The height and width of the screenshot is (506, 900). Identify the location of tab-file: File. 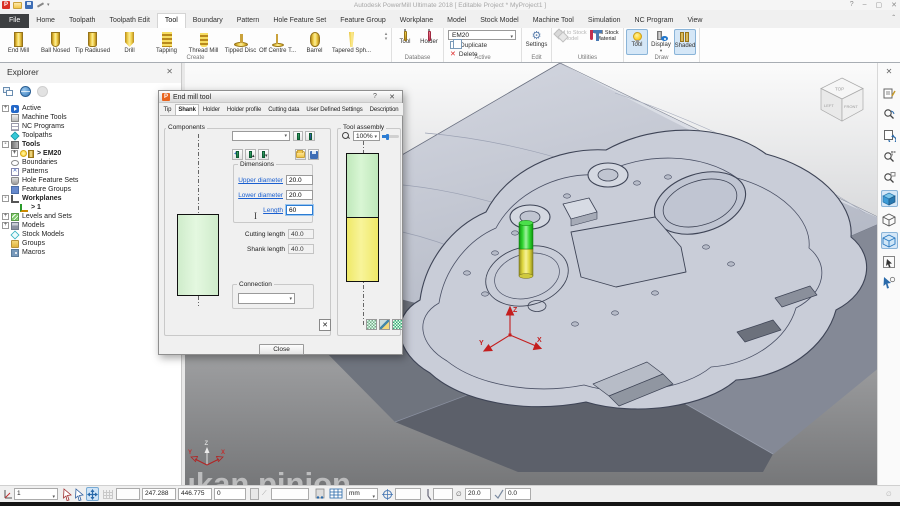
(15, 21).